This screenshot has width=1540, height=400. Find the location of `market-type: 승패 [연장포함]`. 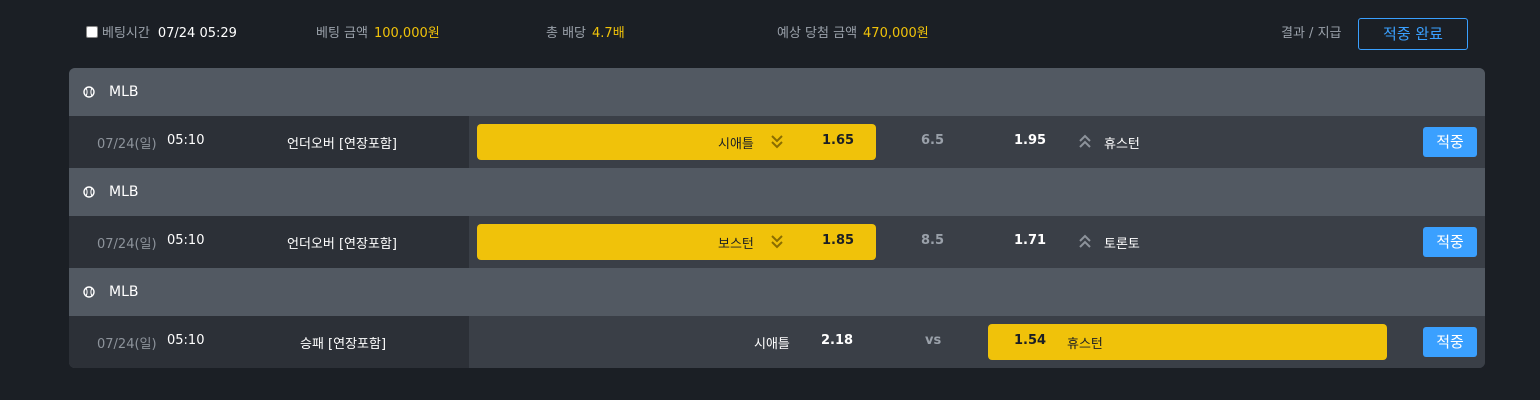

market-type: 승패 [연장포함] is located at coordinates (343, 344).